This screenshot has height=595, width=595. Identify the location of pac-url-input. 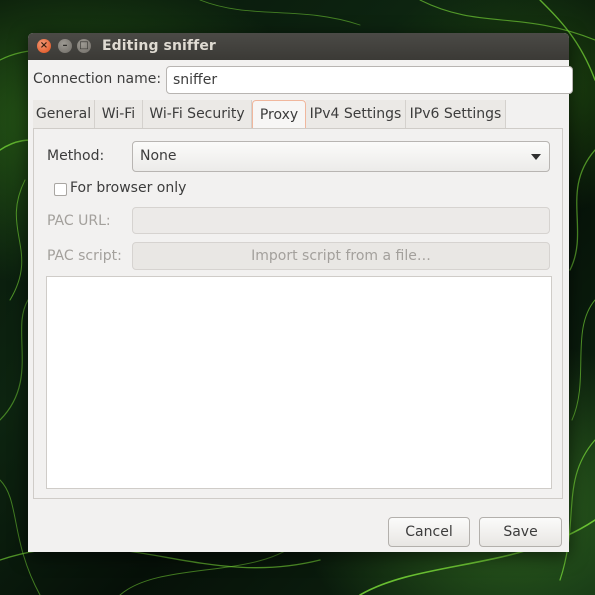
(341, 220).